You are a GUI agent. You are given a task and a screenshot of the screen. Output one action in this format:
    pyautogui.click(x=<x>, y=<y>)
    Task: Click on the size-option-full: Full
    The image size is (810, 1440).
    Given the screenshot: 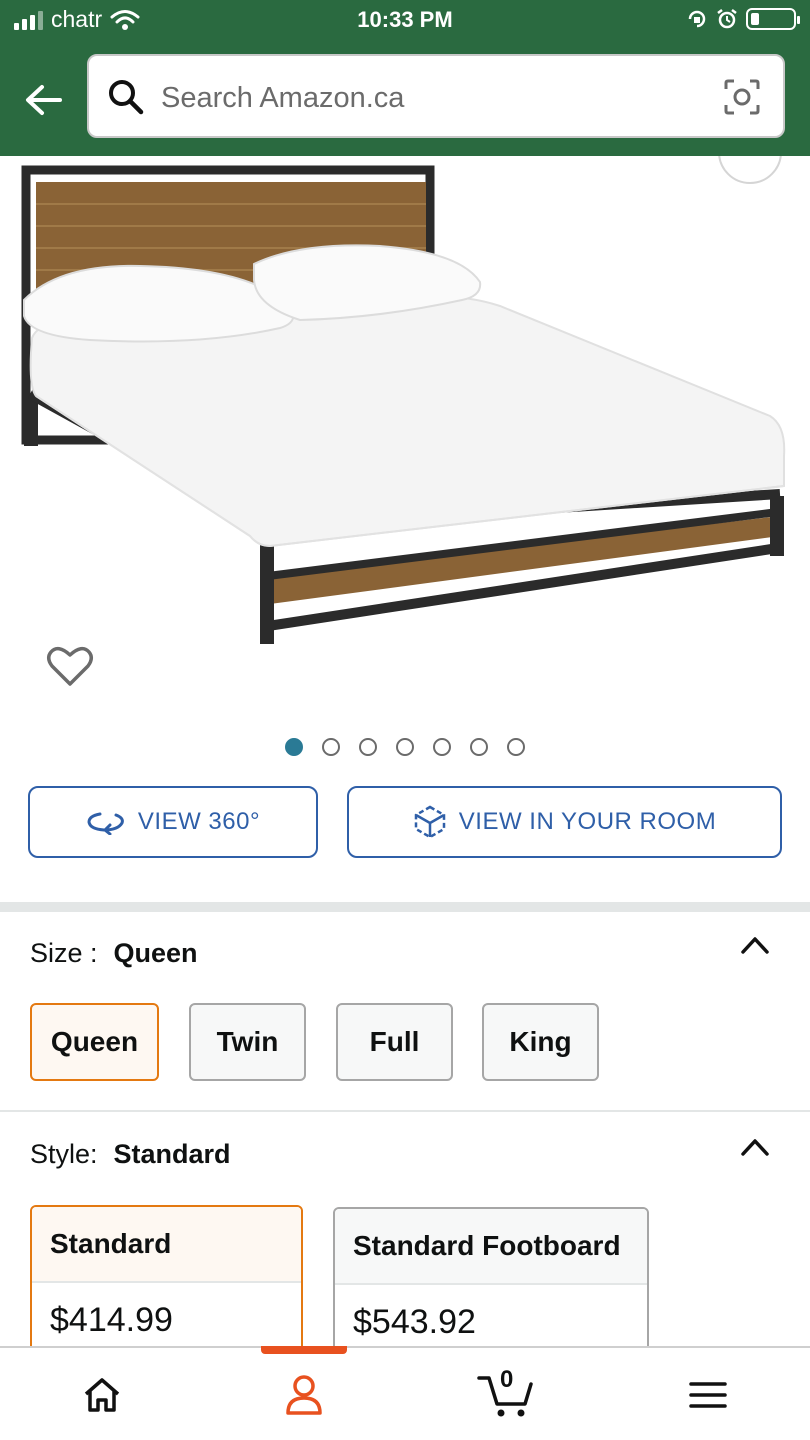 What is the action you would take?
    pyautogui.click(x=394, y=1042)
    